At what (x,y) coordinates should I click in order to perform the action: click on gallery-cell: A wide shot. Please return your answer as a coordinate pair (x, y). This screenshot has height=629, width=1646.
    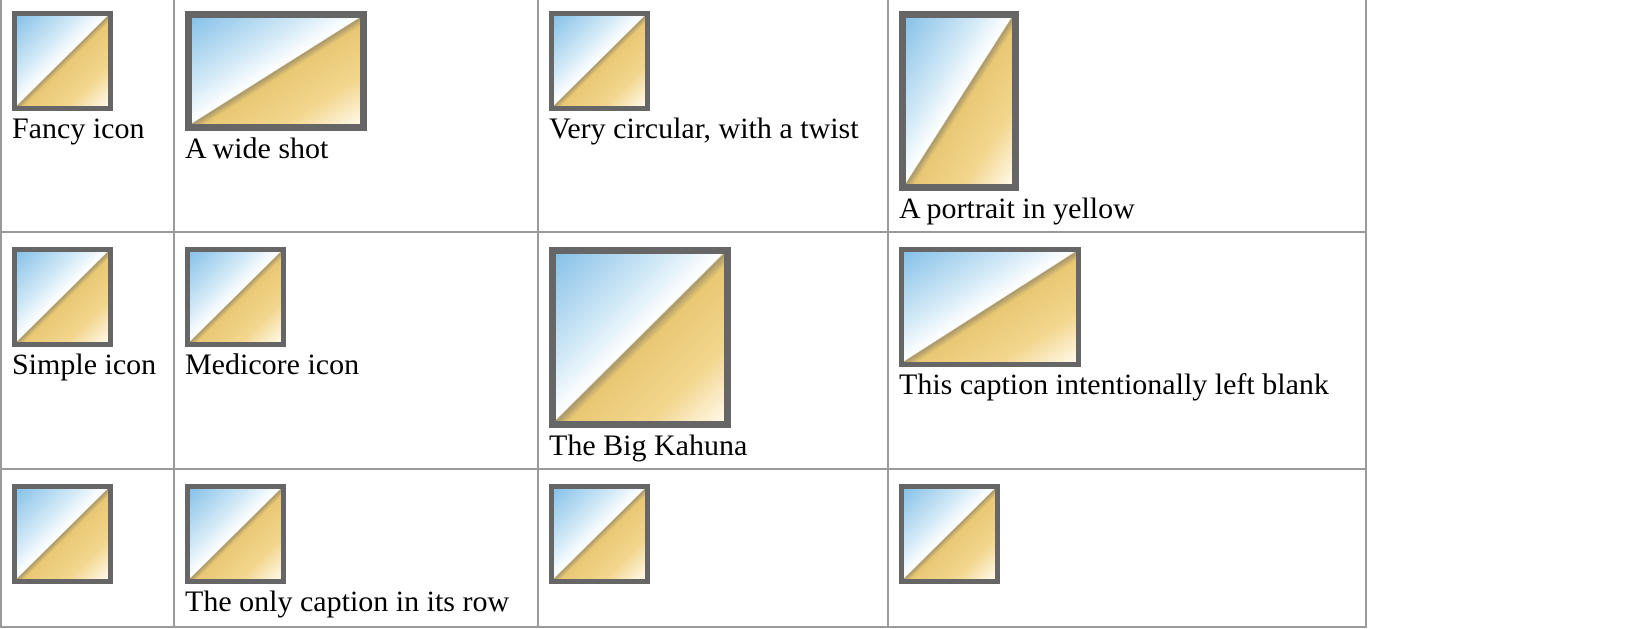
    Looking at the image, I should click on (356, 116).